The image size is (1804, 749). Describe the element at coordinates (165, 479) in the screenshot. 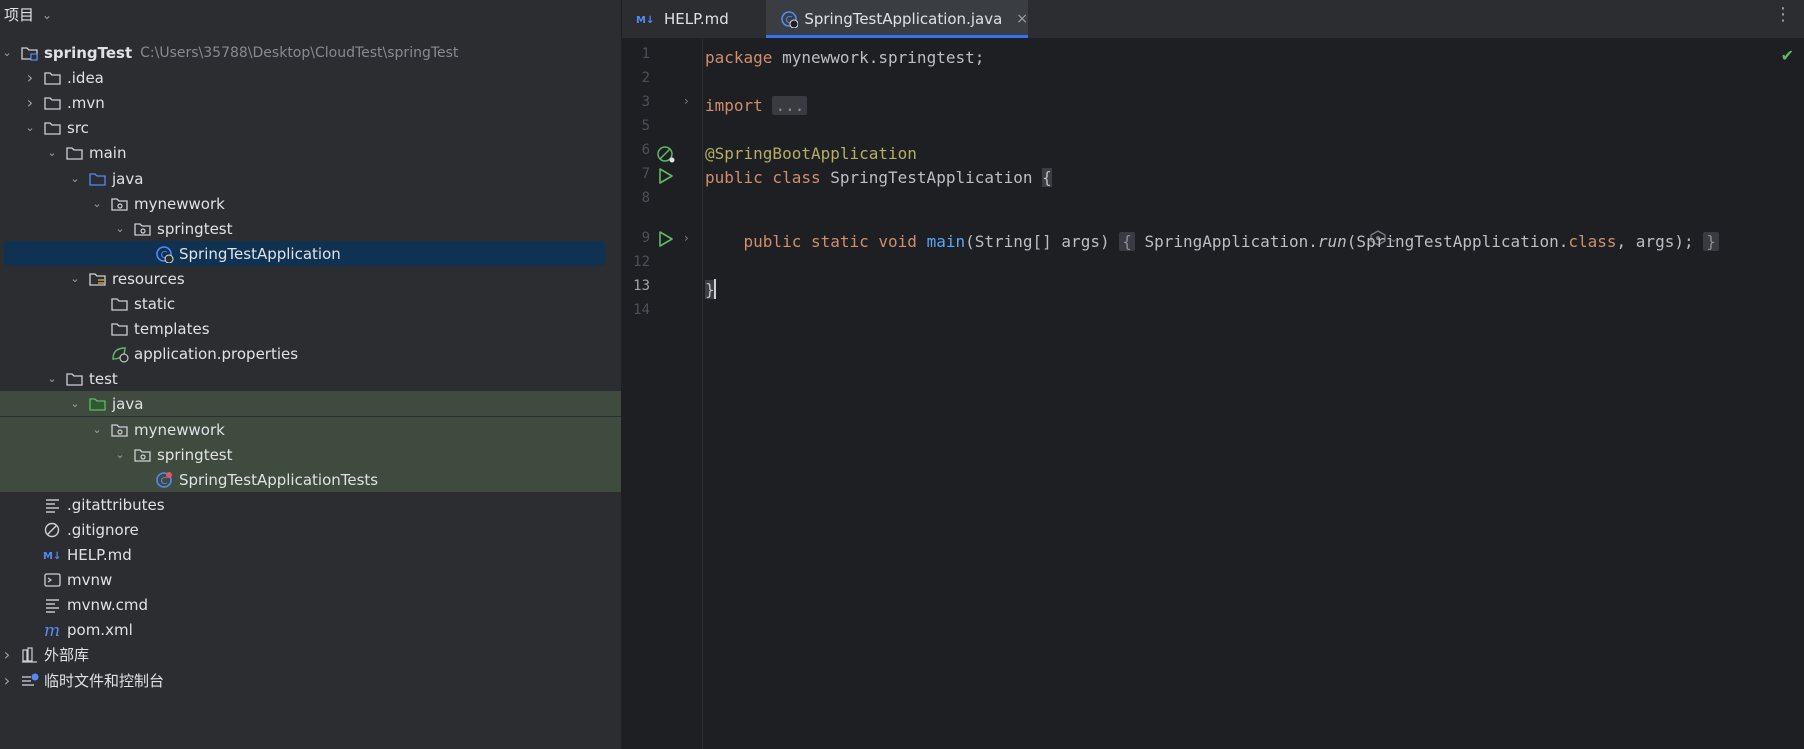

I see `test-class-icon: C` at that location.